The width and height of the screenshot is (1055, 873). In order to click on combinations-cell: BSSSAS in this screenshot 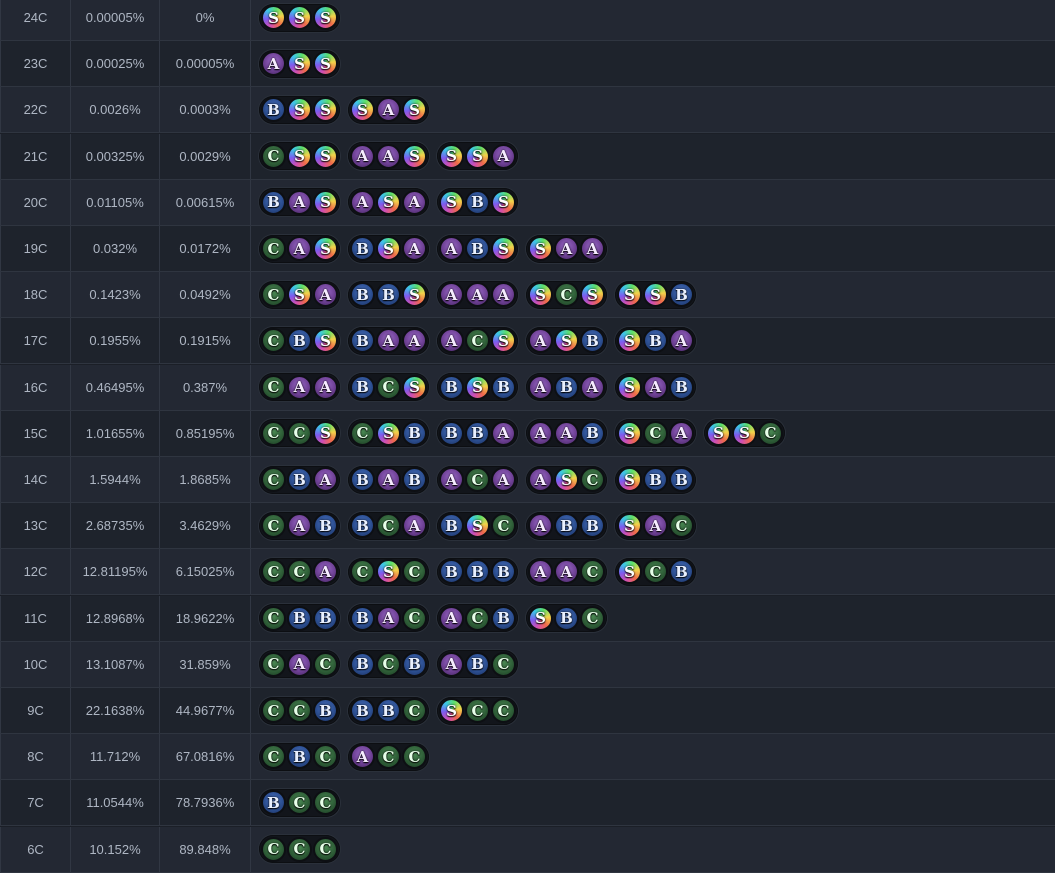, I will do `click(653, 109)`.